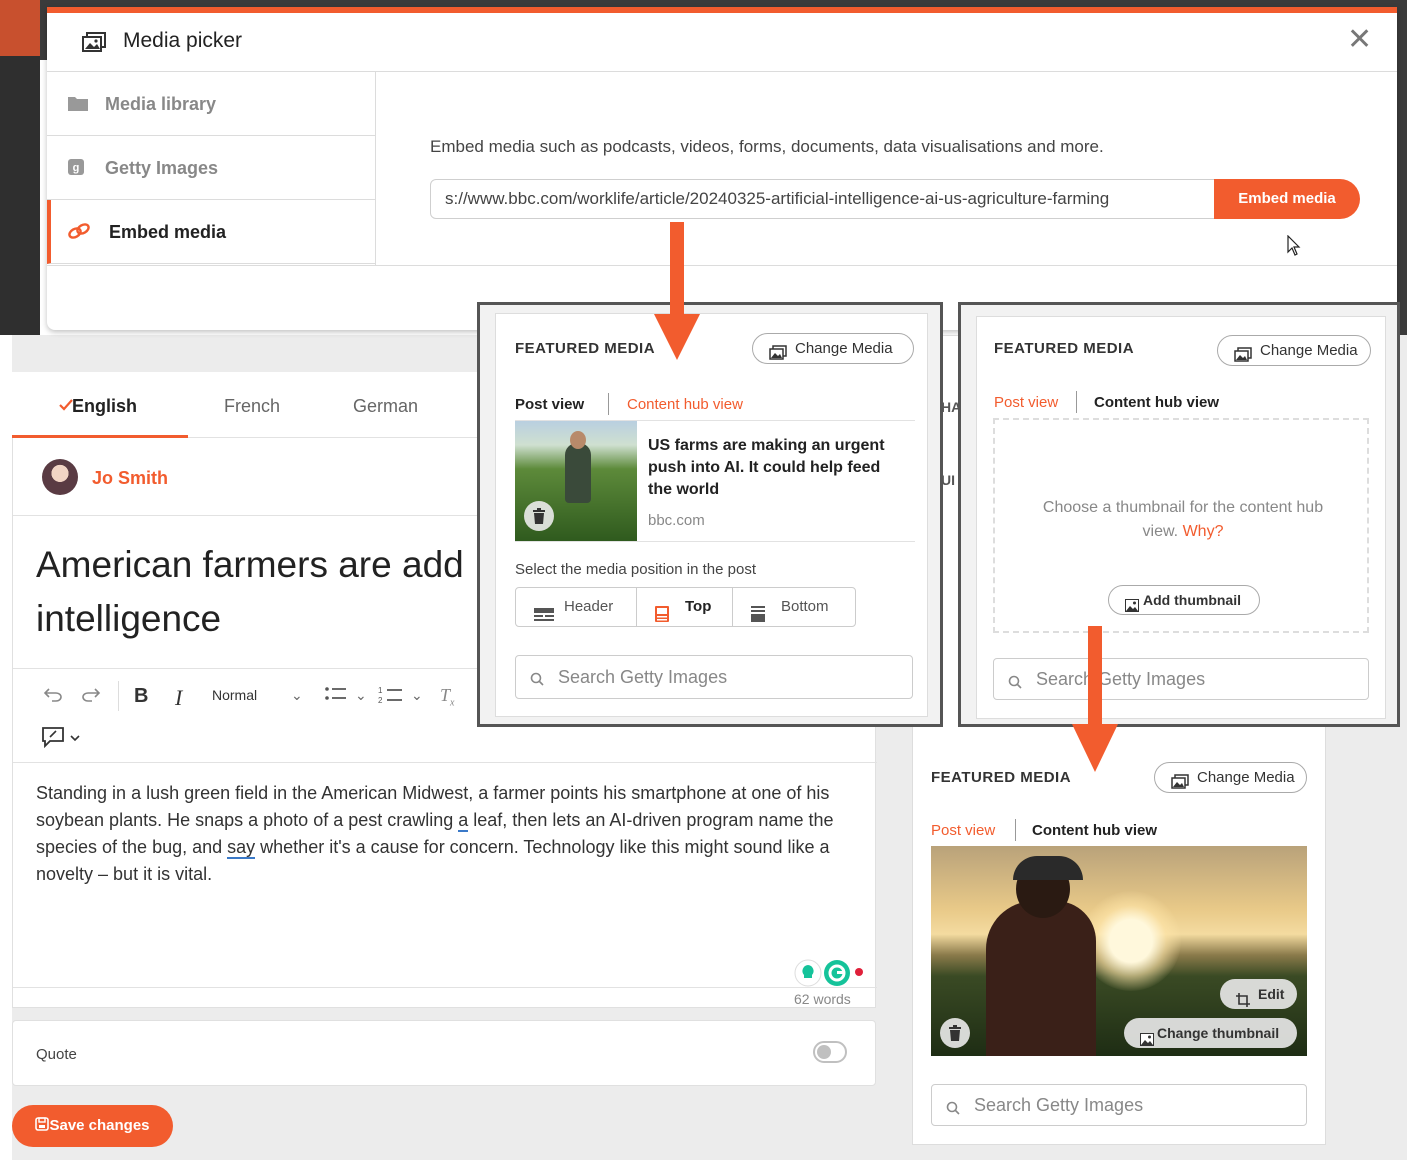 The width and height of the screenshot is (1407, 1160). What do you see at coordinates (42, 1125) in the screenshot?
I see `save-icon` at bounding box center [42, 1125].